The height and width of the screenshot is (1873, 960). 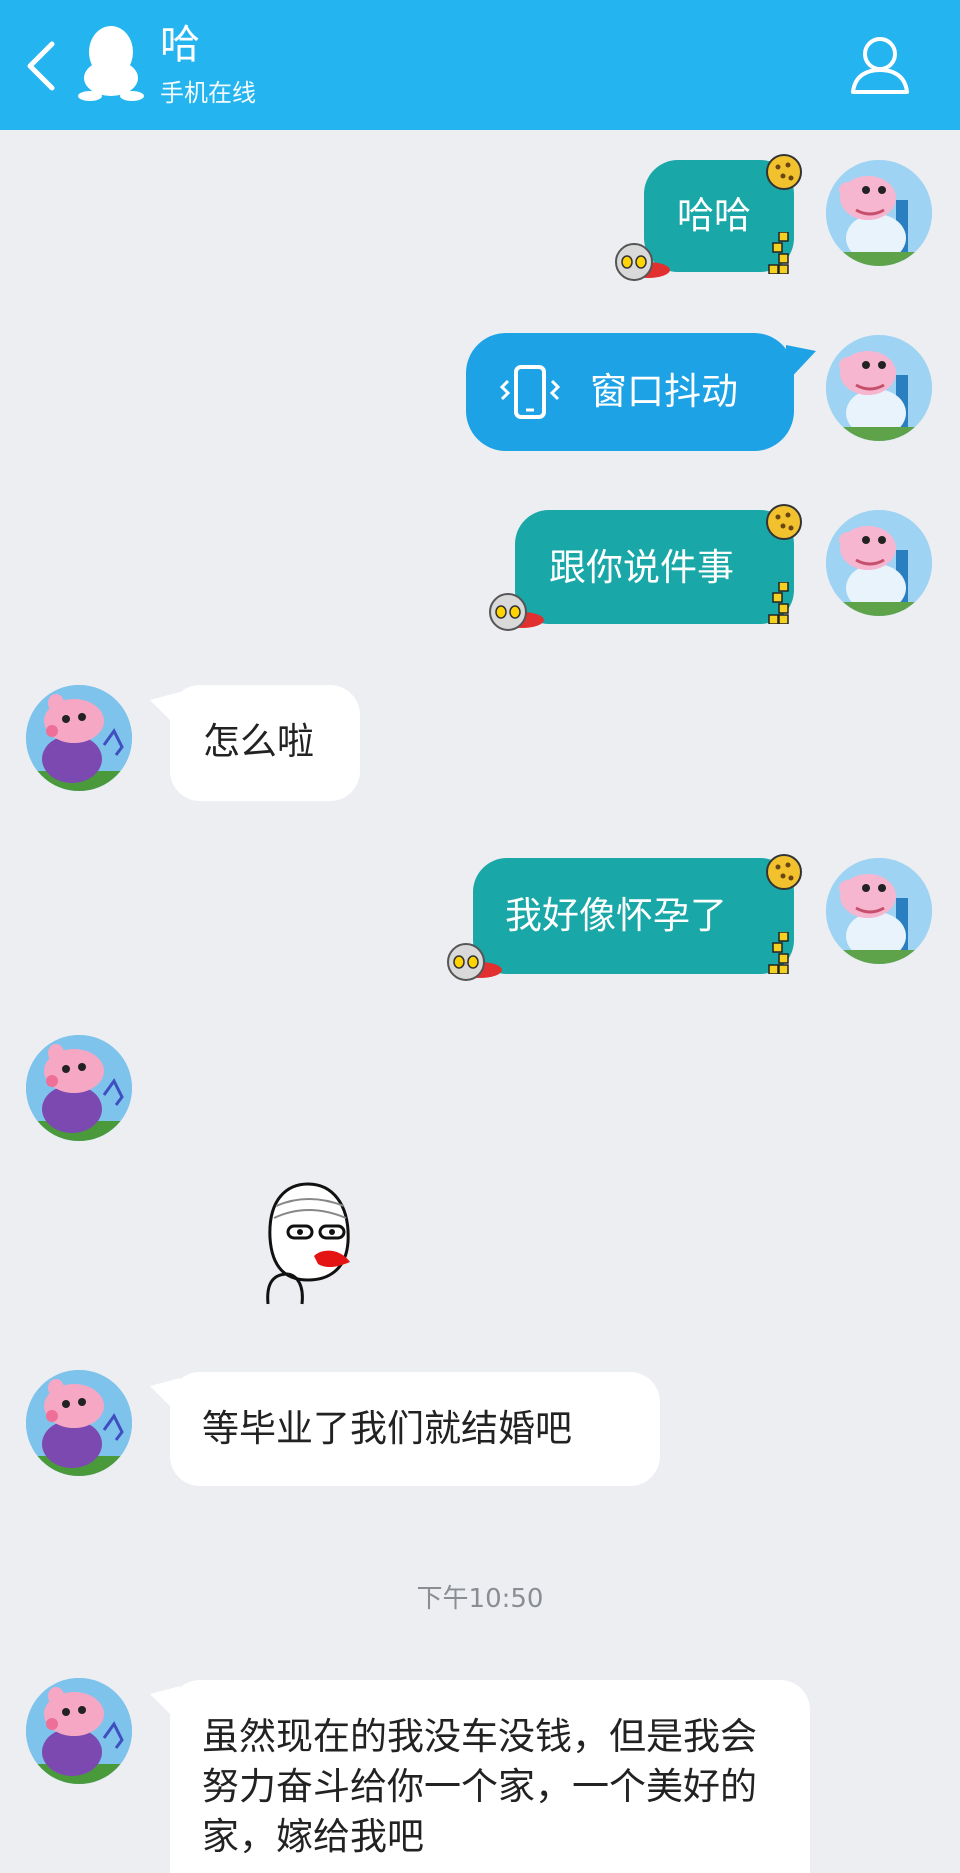 I want to click on chevron-left-icon, so click(x=41, y=66).